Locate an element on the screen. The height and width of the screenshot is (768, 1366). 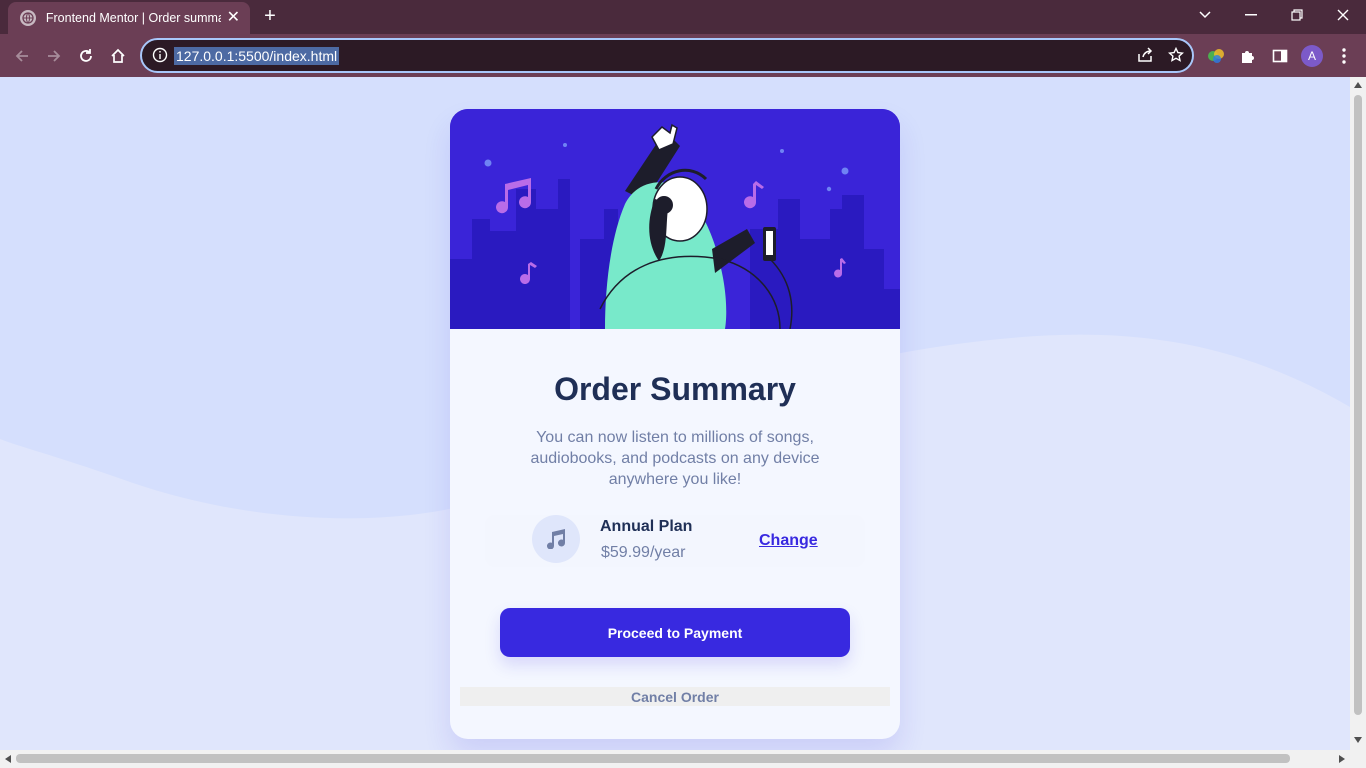
browser-tab: Frontend Mentor | Order summary ✕ is located at coordinates (129, 18).